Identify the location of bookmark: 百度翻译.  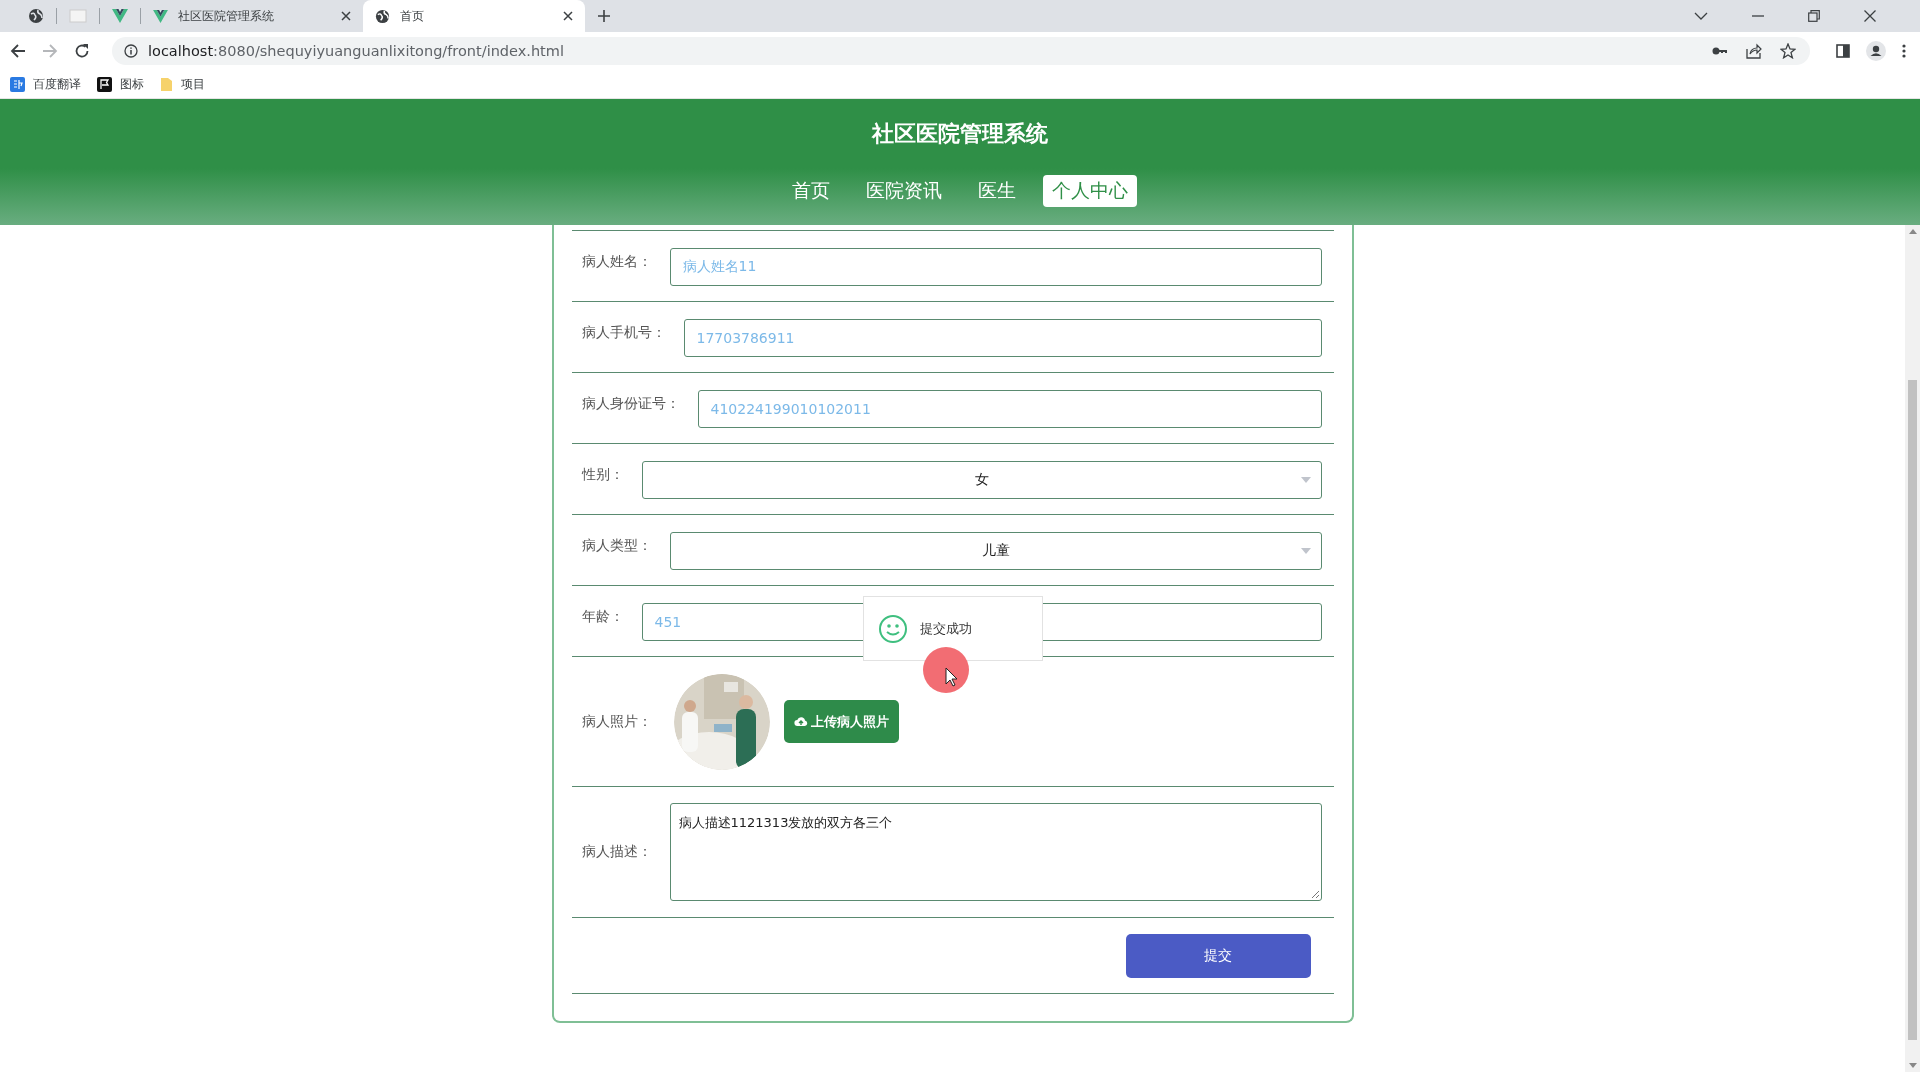
(45, 84).